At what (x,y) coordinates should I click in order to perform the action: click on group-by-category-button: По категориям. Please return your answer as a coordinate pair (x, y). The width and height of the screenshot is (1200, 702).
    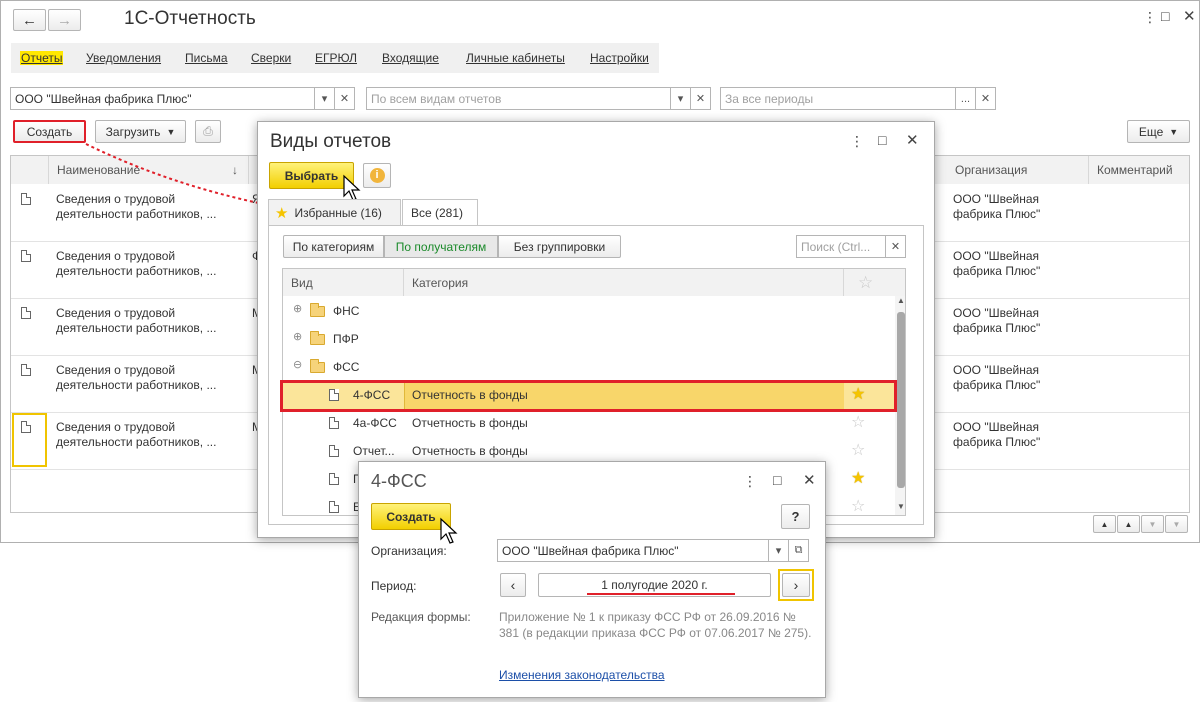
    Looking at the image, I should click on (333, 246).